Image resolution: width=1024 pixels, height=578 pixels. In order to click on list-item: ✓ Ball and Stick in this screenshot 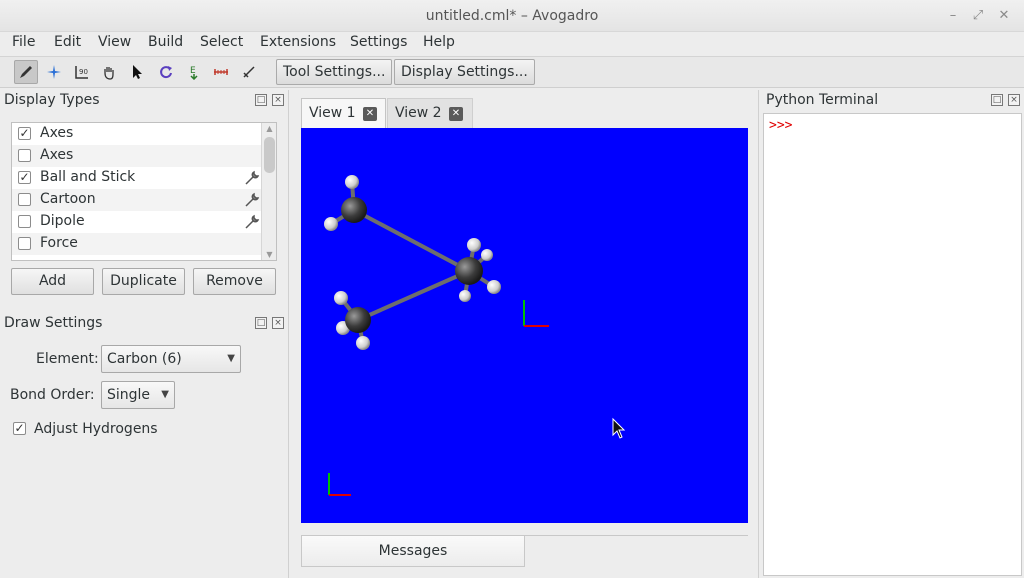, I will do `click(137, 178)`.